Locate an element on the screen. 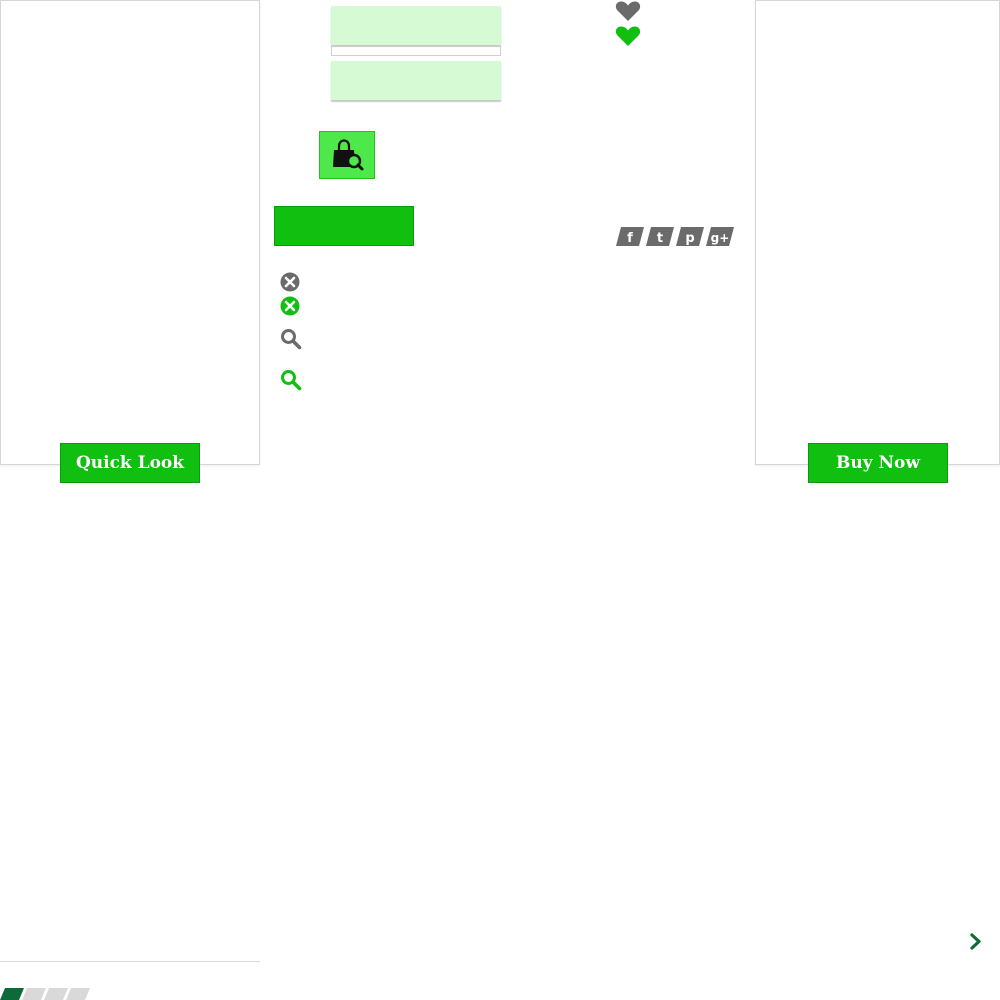 The width and height of the screenshot is (1000, 1000). twitter-icon: t is located at coordinates (660, 236).